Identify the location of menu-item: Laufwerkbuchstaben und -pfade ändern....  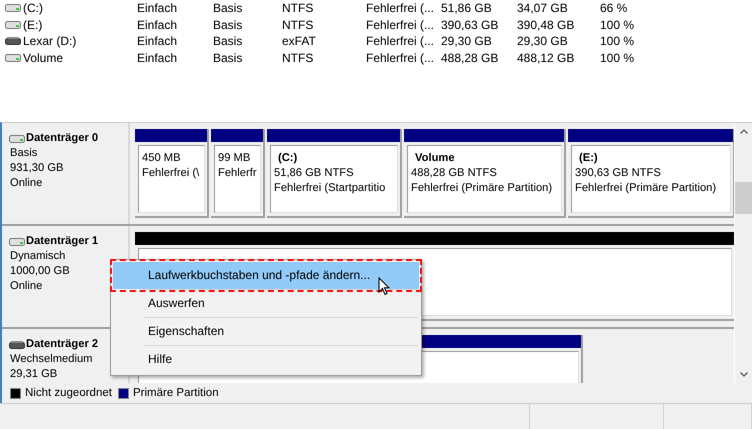
(266, 275).